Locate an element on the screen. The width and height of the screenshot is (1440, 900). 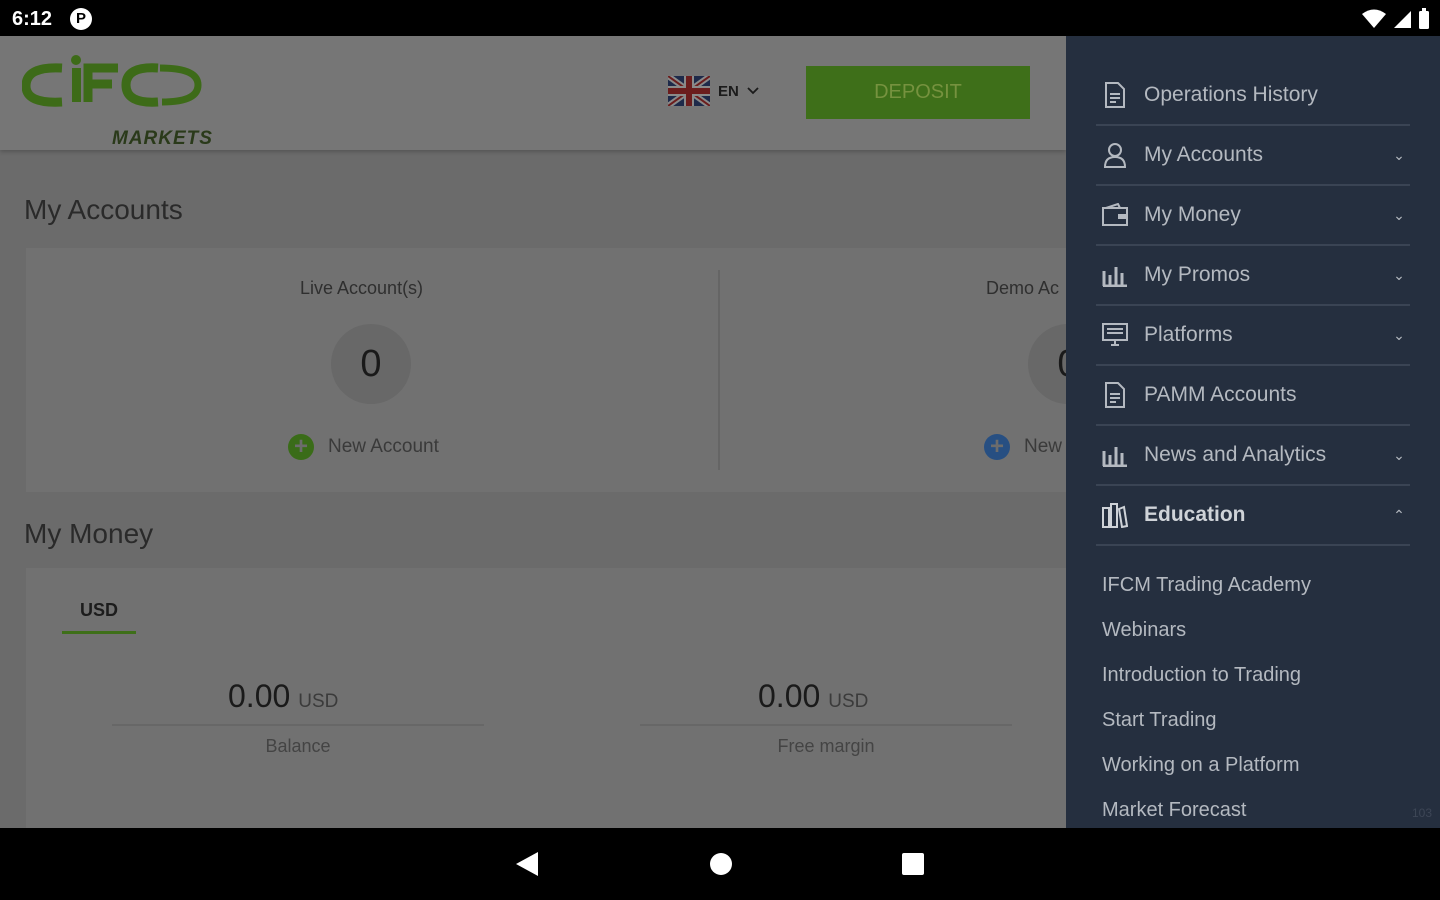
drawer-item-label: Education is located at coordinates (1195, 514).